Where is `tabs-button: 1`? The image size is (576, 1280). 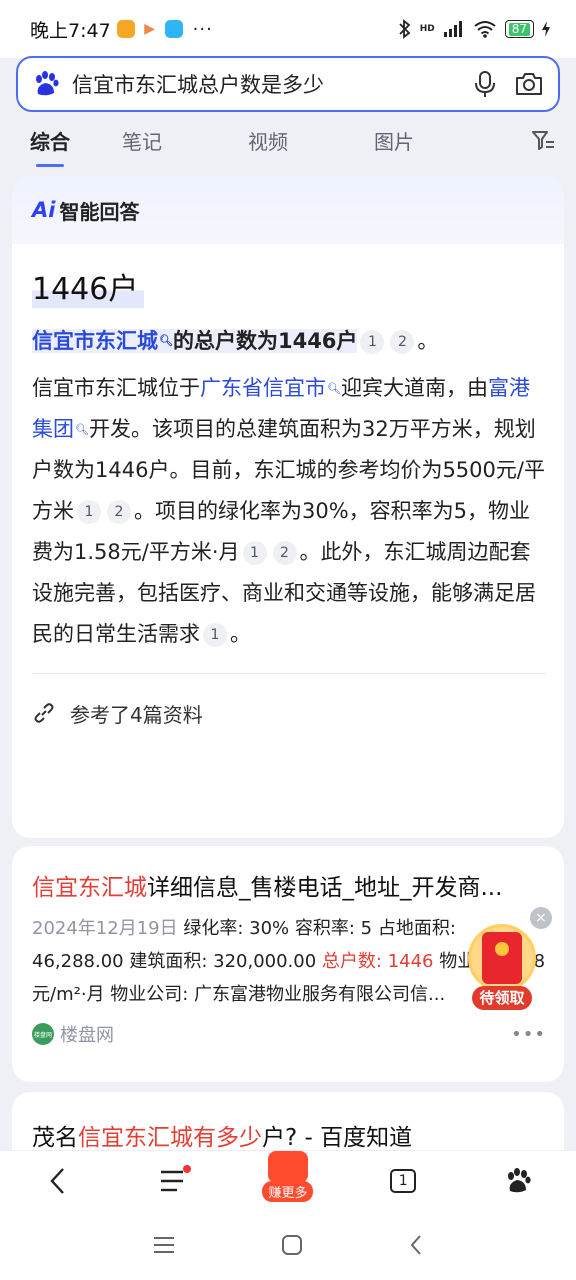
tabs-button: 1 is located at coordinates (403, 1180).